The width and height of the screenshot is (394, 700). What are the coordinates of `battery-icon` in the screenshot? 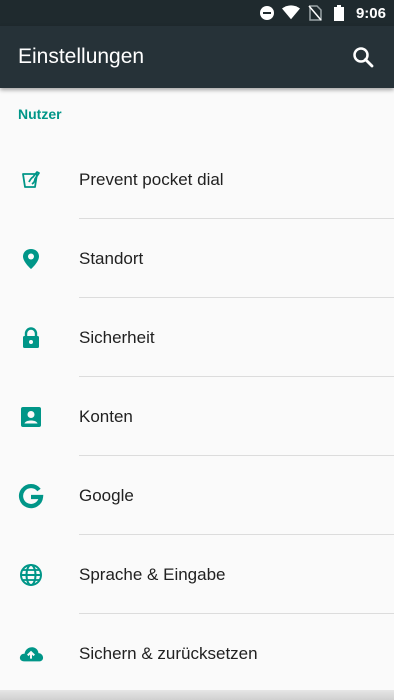 It's located at (339, 13).